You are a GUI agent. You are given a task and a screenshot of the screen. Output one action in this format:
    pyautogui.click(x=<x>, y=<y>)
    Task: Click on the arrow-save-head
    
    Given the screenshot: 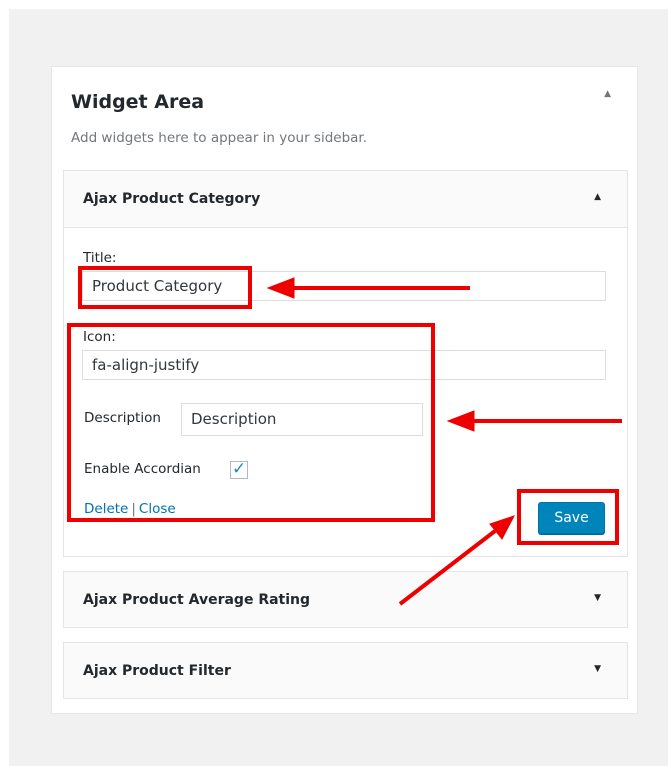 What is the action you would take?
    pyautogui.click(x=502, y=527)
    